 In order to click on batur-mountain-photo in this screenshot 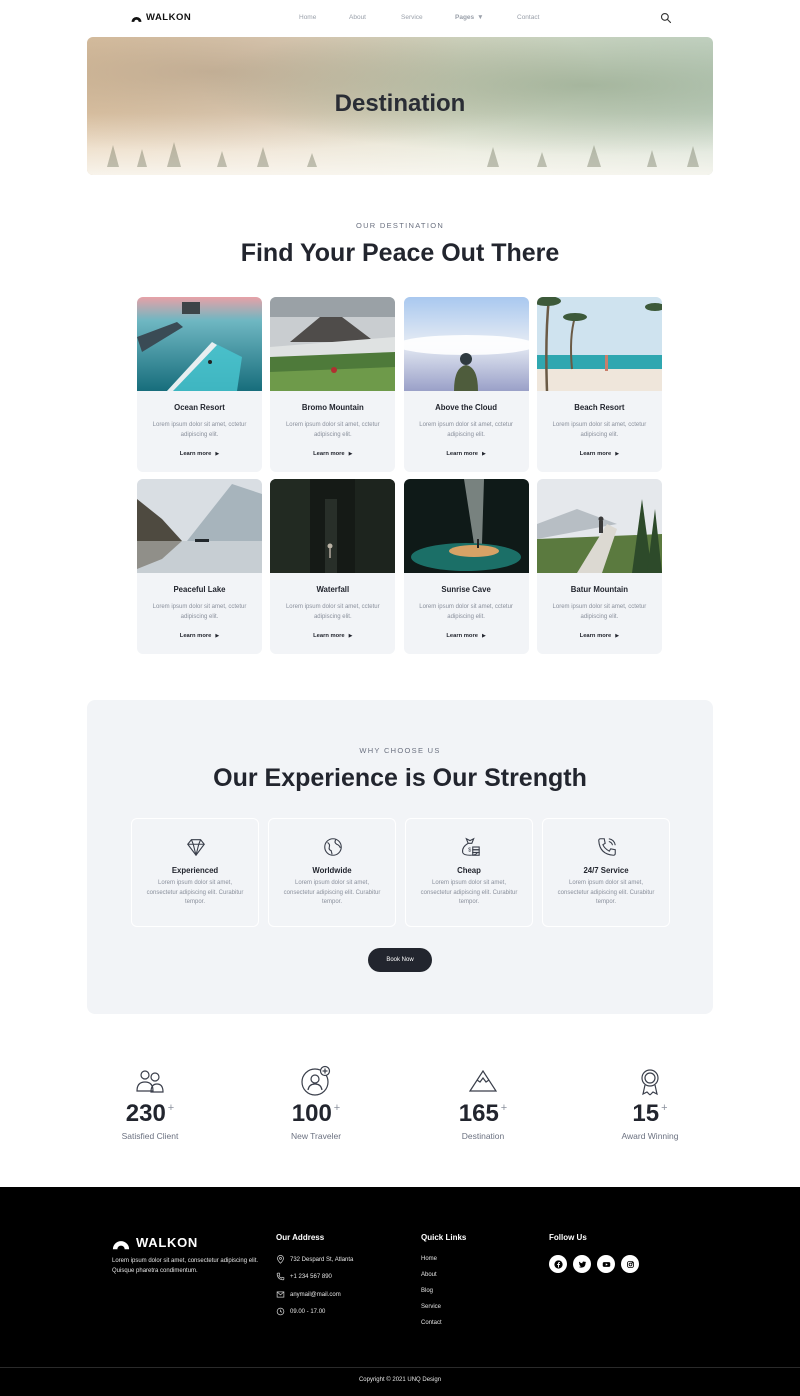, I will do `click(599, 526)`.